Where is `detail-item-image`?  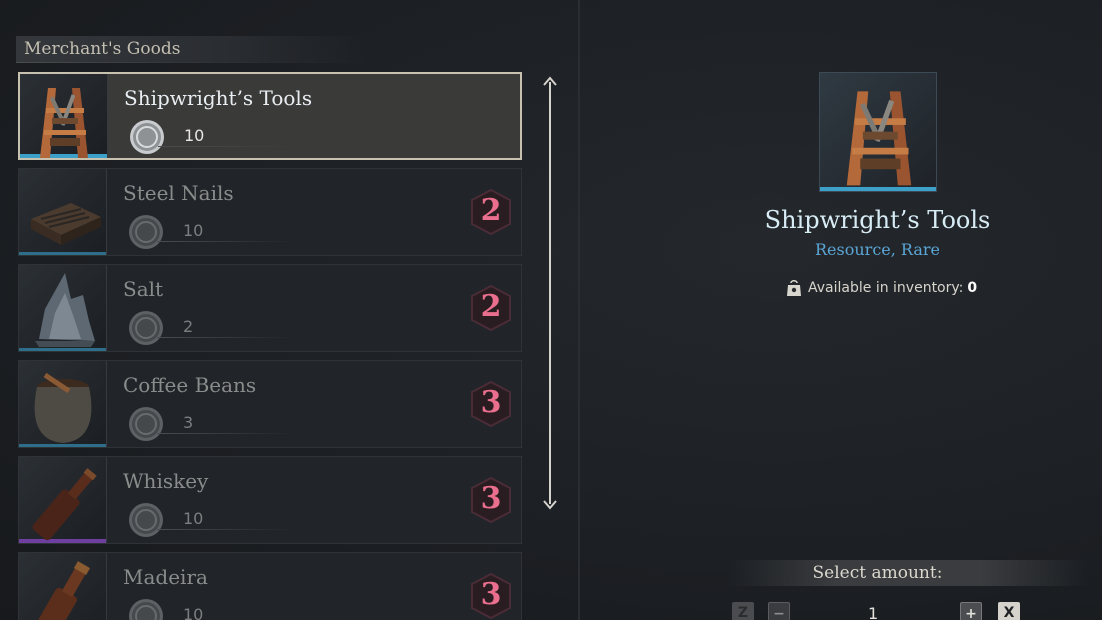
detail-item-image is located at coordinates (878, 132).